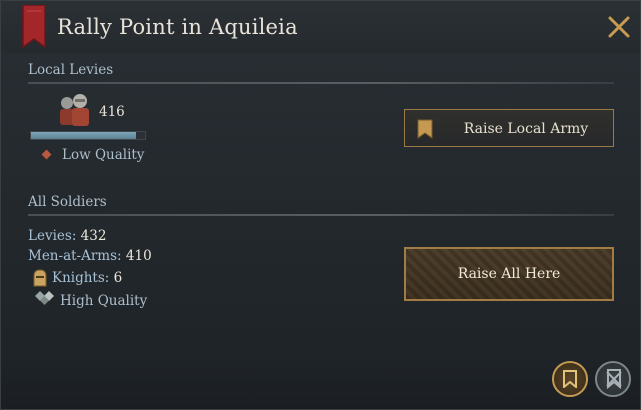 This screenshot has height=410, width=641. Describe the element at coordinates (71, 70) in the screenshot. I see `local-levies-heading: Local Levies` at that location.